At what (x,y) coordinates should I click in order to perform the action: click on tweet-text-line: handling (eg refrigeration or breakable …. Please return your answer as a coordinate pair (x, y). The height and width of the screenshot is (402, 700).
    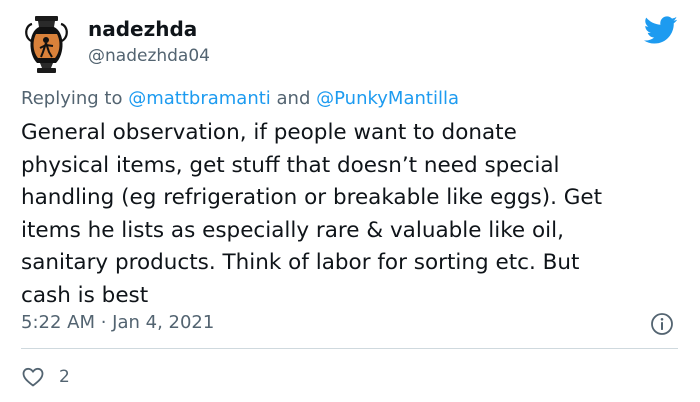
    Looking at the image, I should click on (312, 197).